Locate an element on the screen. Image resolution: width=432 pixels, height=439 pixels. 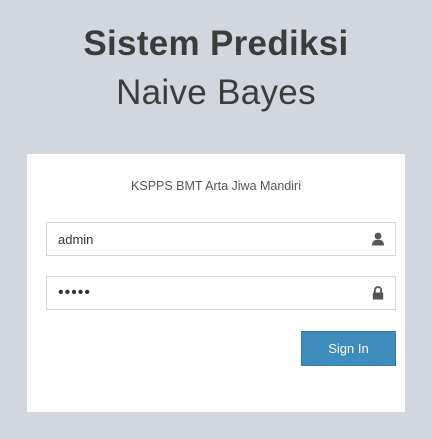
logo-title: Sistem Prediksi is located at coordinates (216, 43).